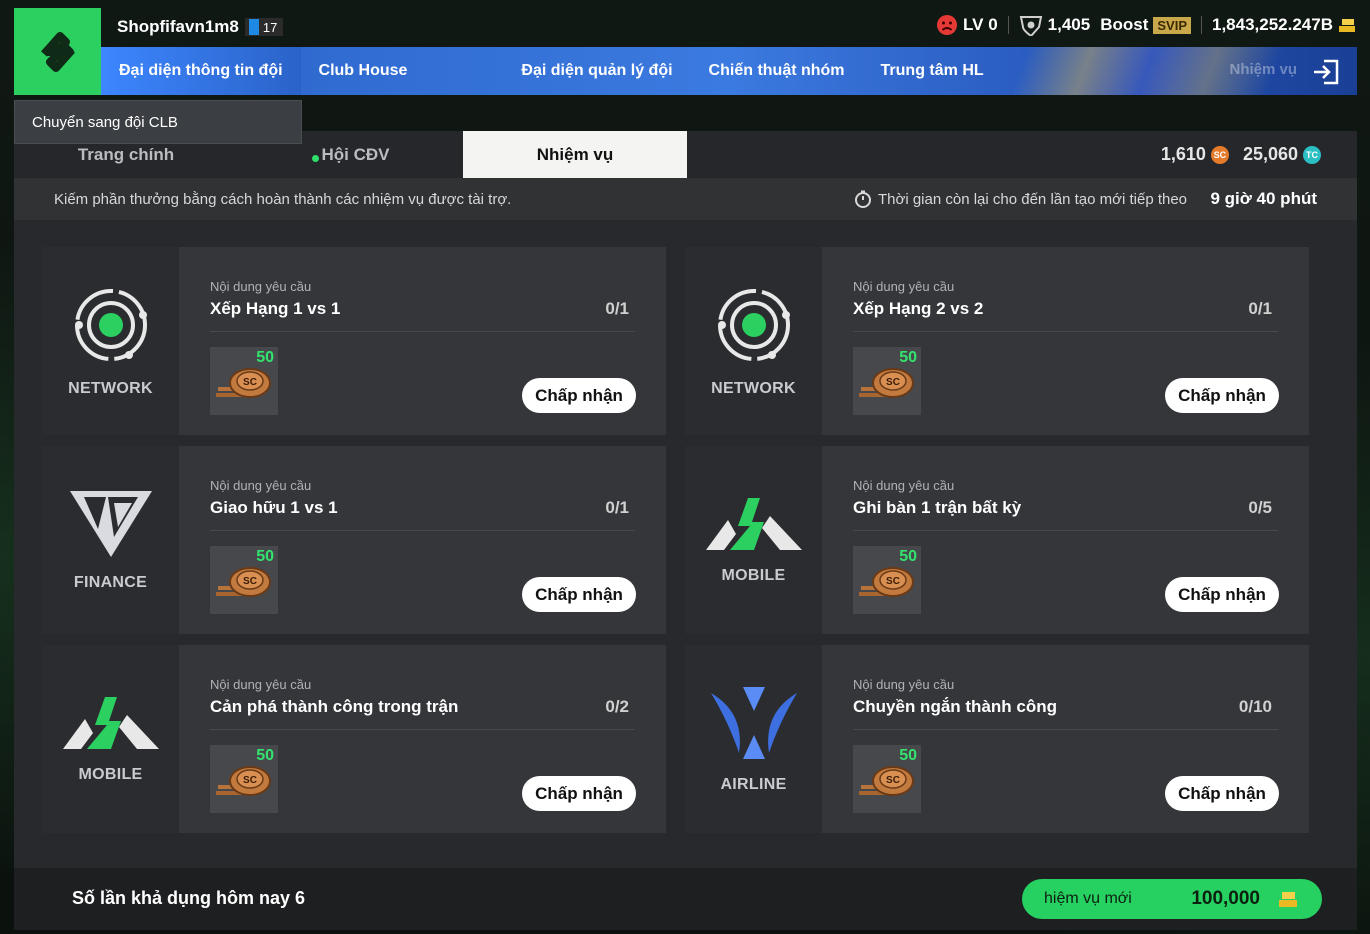  I want to click on balance-indicator: 1,843,252.247B, so click(1284, 25).